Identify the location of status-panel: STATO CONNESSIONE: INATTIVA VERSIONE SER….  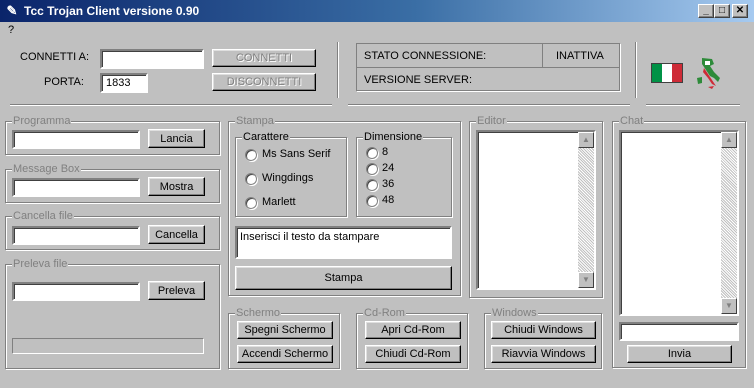
(488, 67).